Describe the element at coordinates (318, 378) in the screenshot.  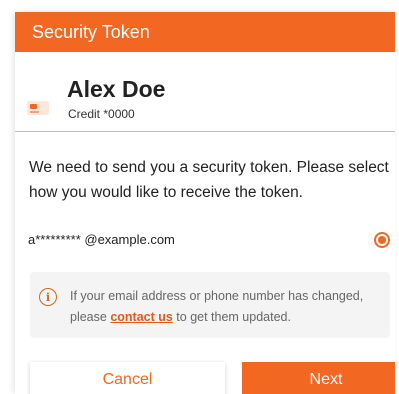
I see `next-button: Next` at that location.